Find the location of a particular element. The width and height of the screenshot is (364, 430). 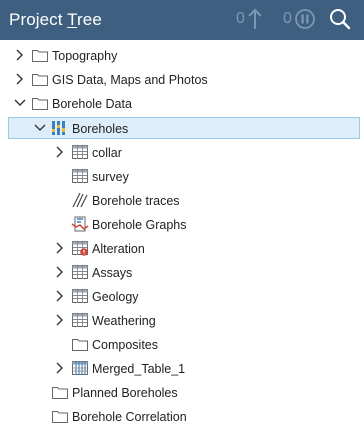

tree-item-label: Alteration is located at coordinates (118, 249).